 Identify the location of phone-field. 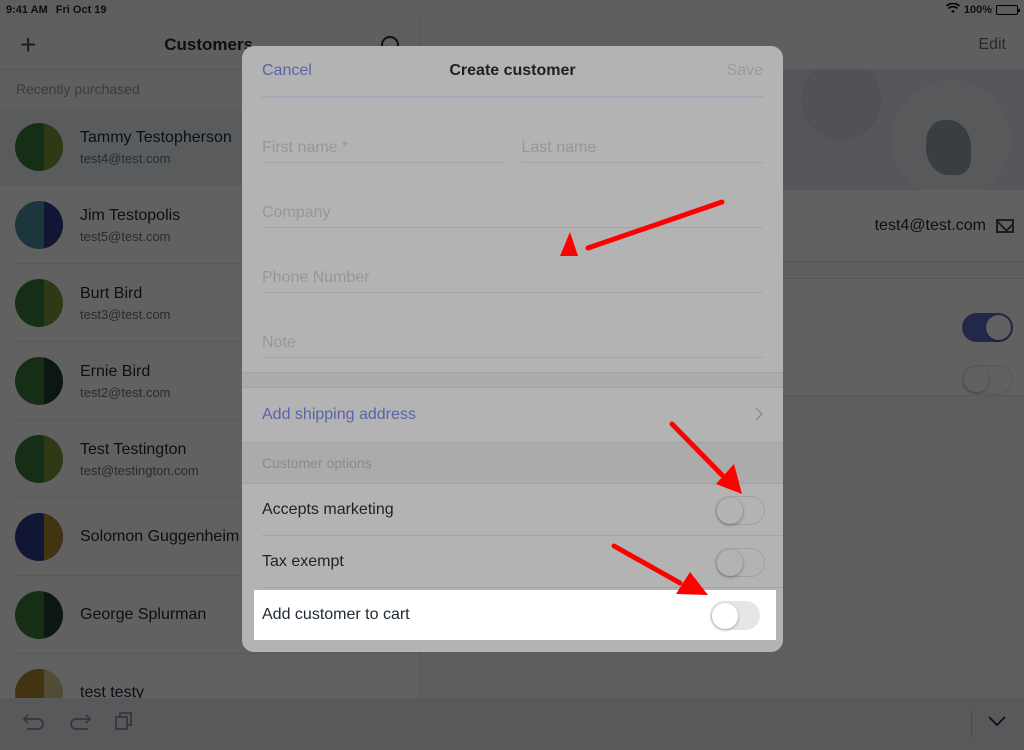
(512, 260).